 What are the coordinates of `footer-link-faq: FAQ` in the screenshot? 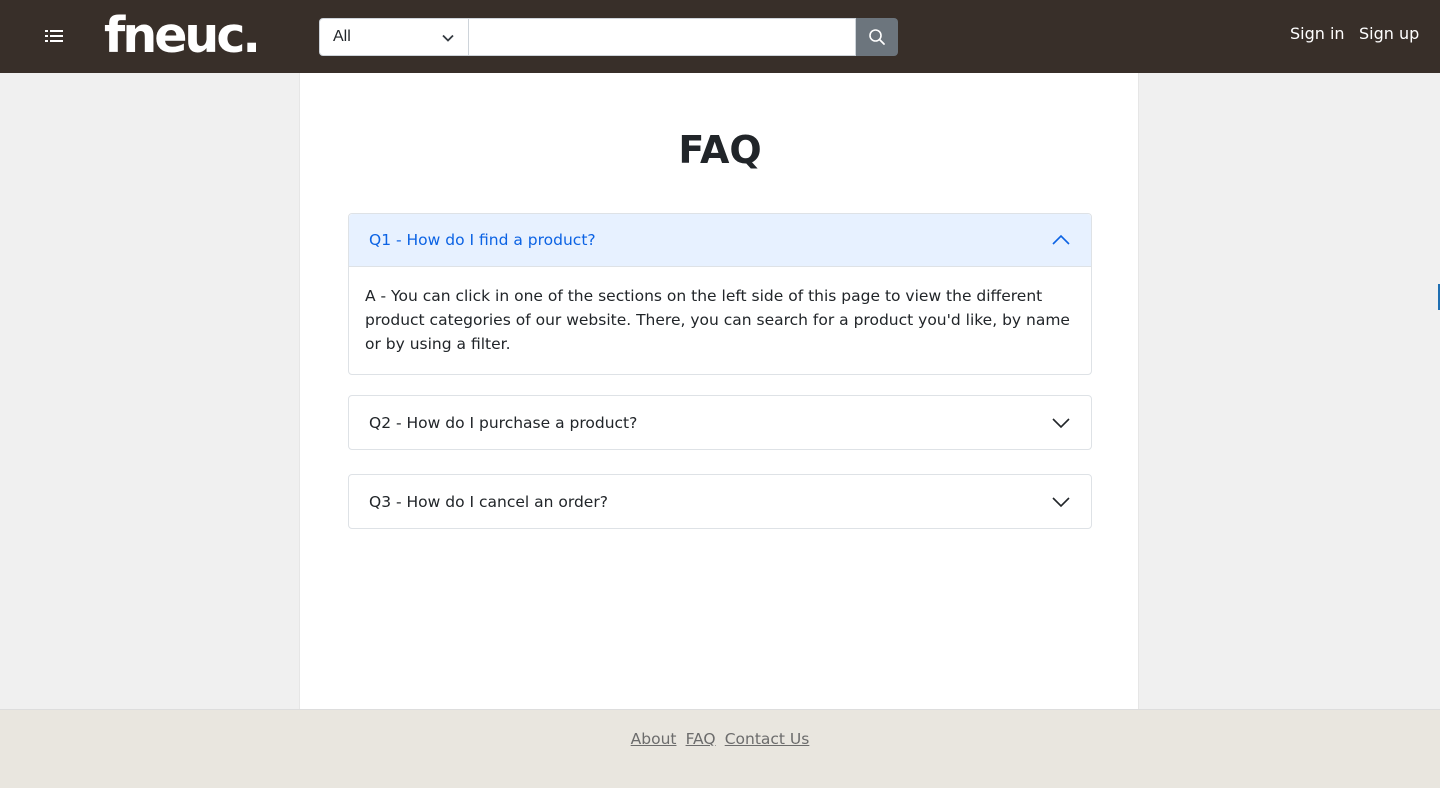 It's located at (701, 739).